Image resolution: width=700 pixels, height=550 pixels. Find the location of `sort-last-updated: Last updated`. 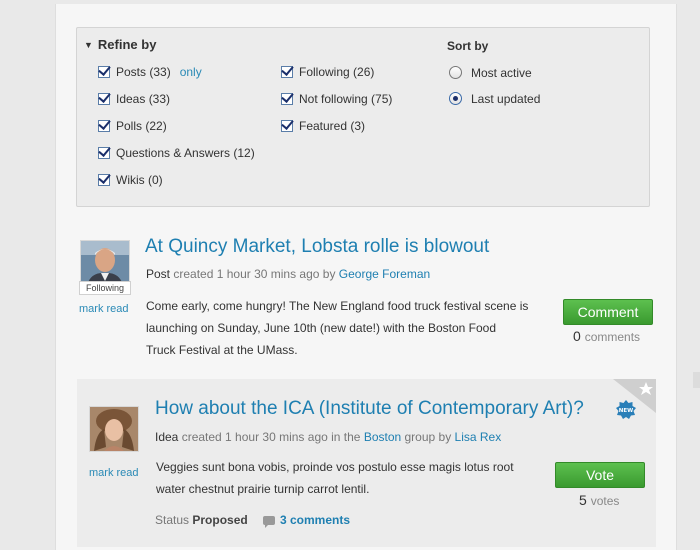

sort-last-updated: Last updated is located at coordinates (494, 99).